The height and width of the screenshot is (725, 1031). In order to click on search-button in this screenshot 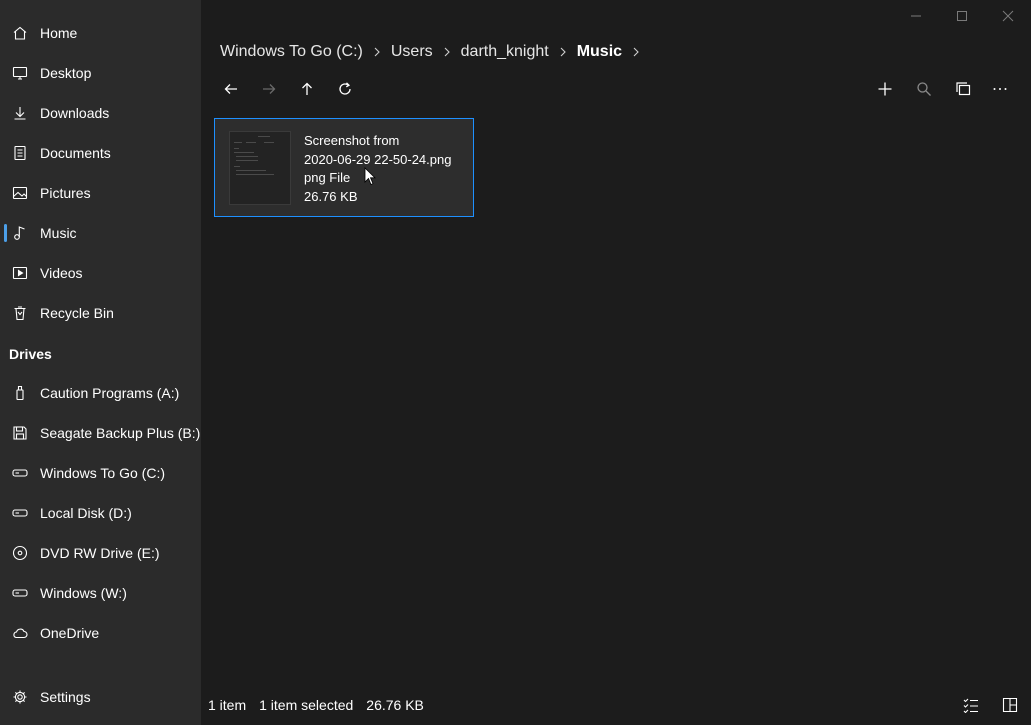, I will do `click(924, 89)`.